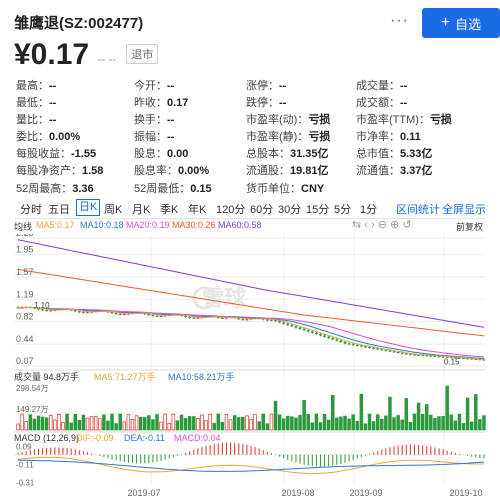 Image resolution: width=500 pixels, height=502 pixels. I want to click on stat-cell: 最高：--, so click(36, 85).